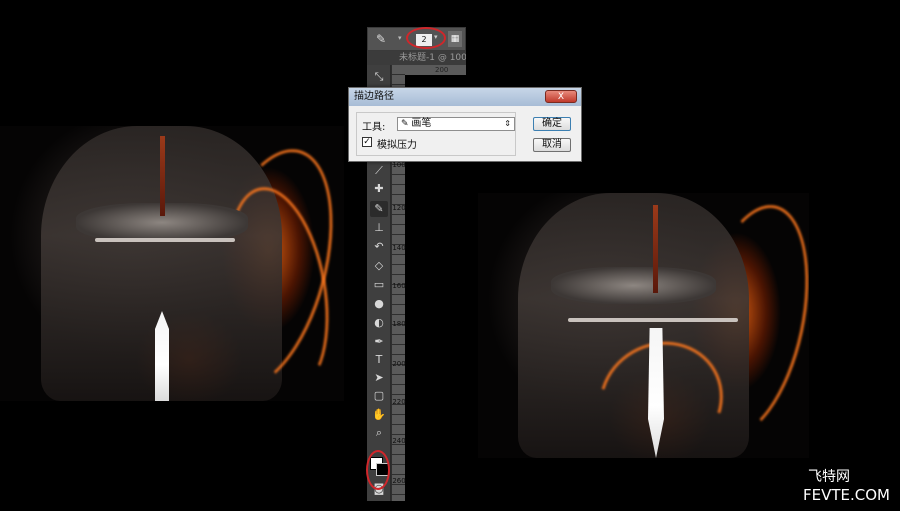 The width and height of the screenshot is (900, 511). What do you see at coordinates (561, 96) in the screenshot?
I see `close-button: X` at bounding box center [561, 96].